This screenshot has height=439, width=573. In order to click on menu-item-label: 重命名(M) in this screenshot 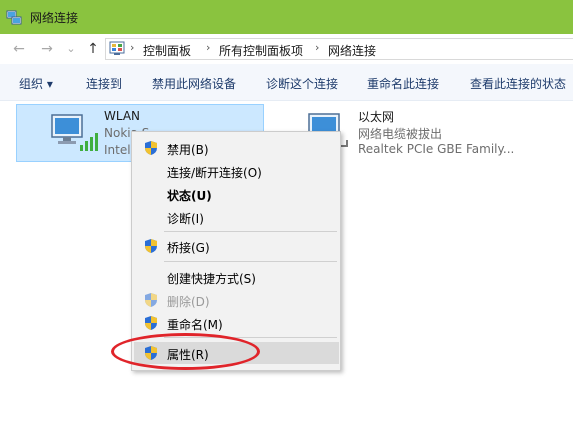, I will do `click(195, 325)`.